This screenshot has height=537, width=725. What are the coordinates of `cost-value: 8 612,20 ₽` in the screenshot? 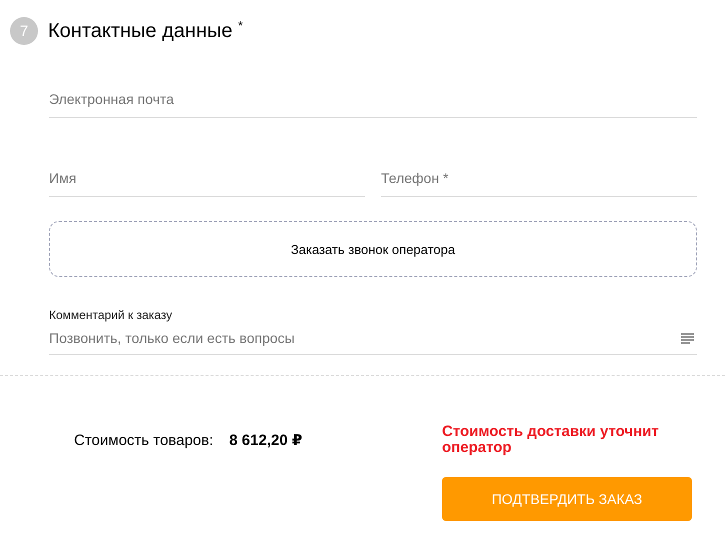 It's located at (265, 440).